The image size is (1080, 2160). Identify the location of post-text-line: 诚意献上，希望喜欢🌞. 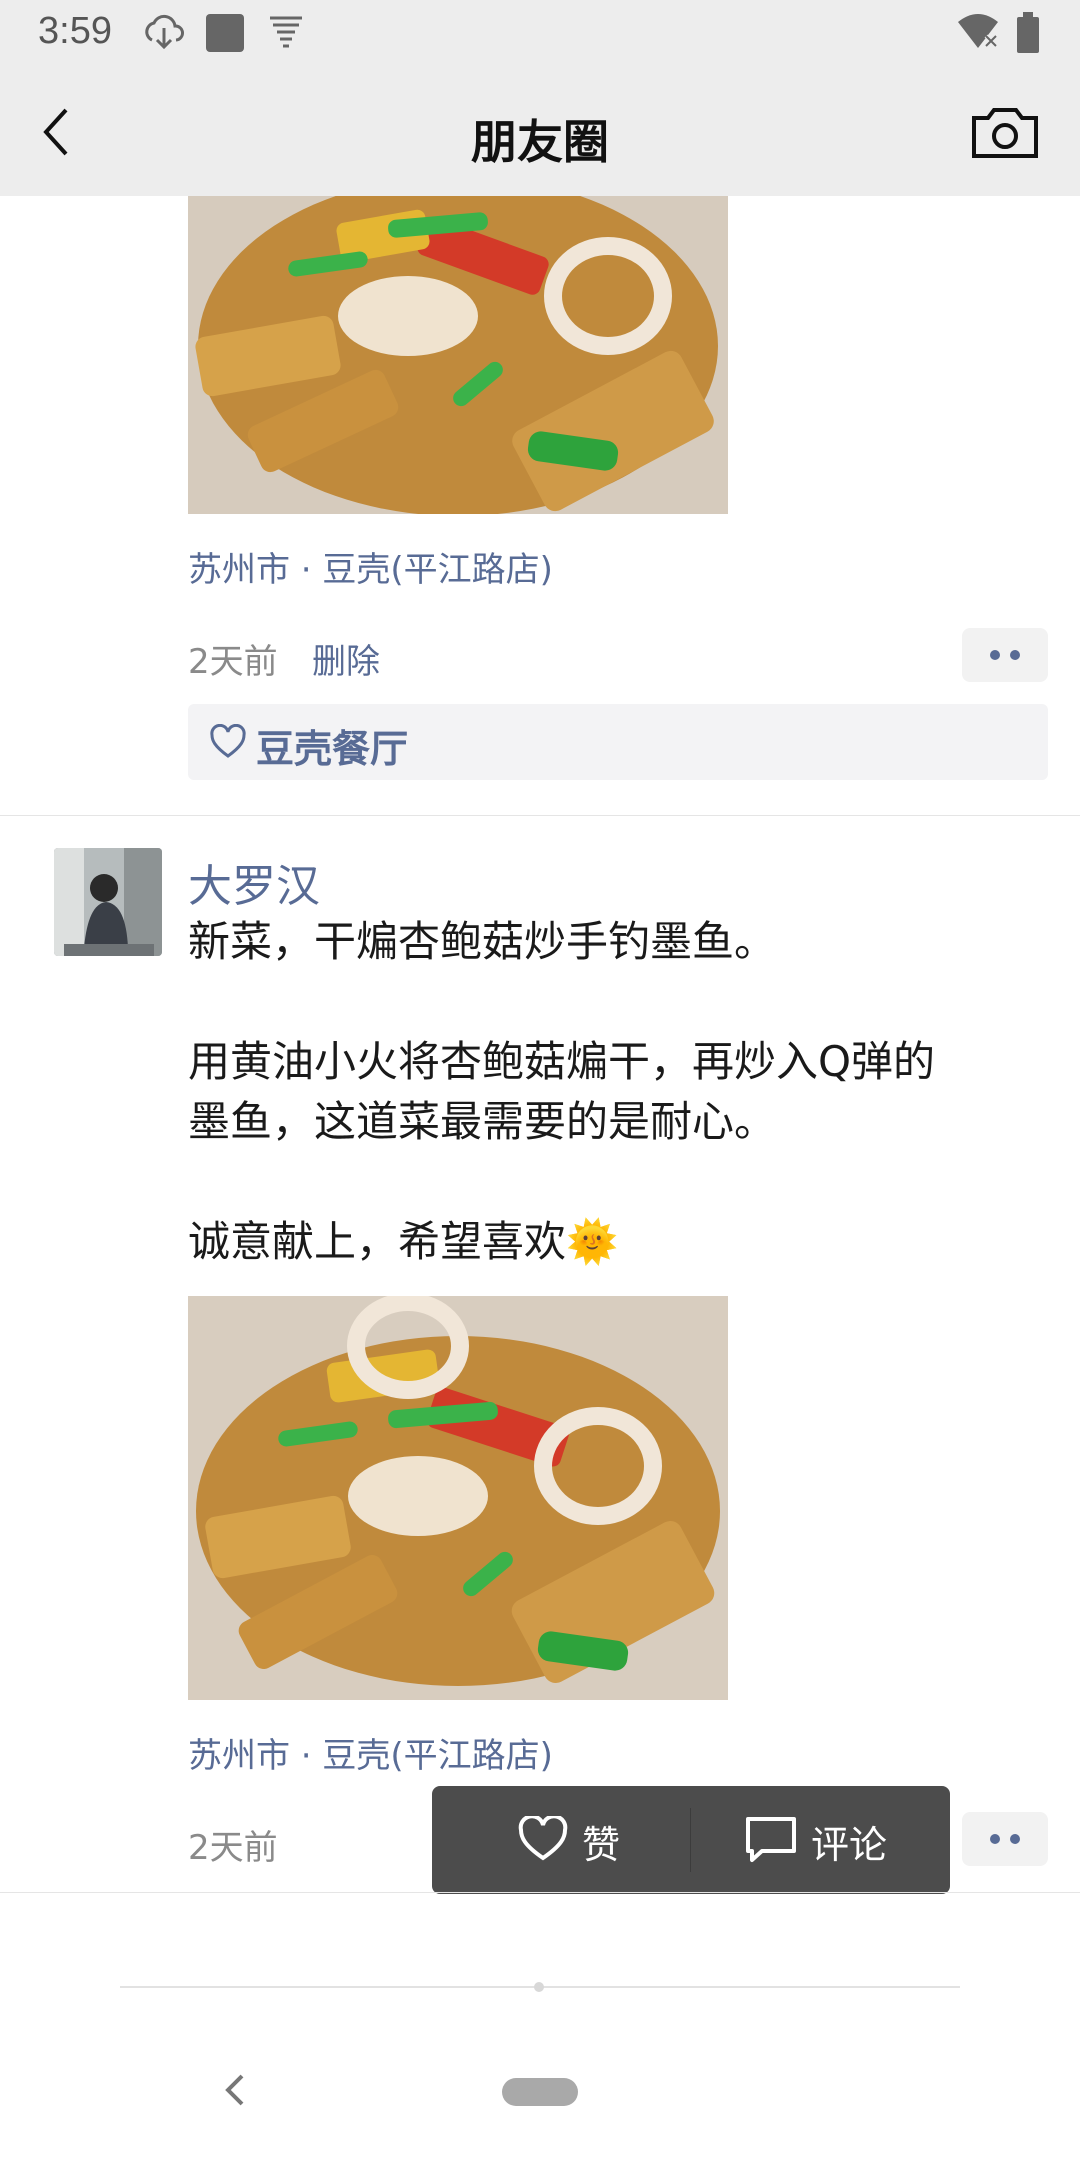
(403, 1241).